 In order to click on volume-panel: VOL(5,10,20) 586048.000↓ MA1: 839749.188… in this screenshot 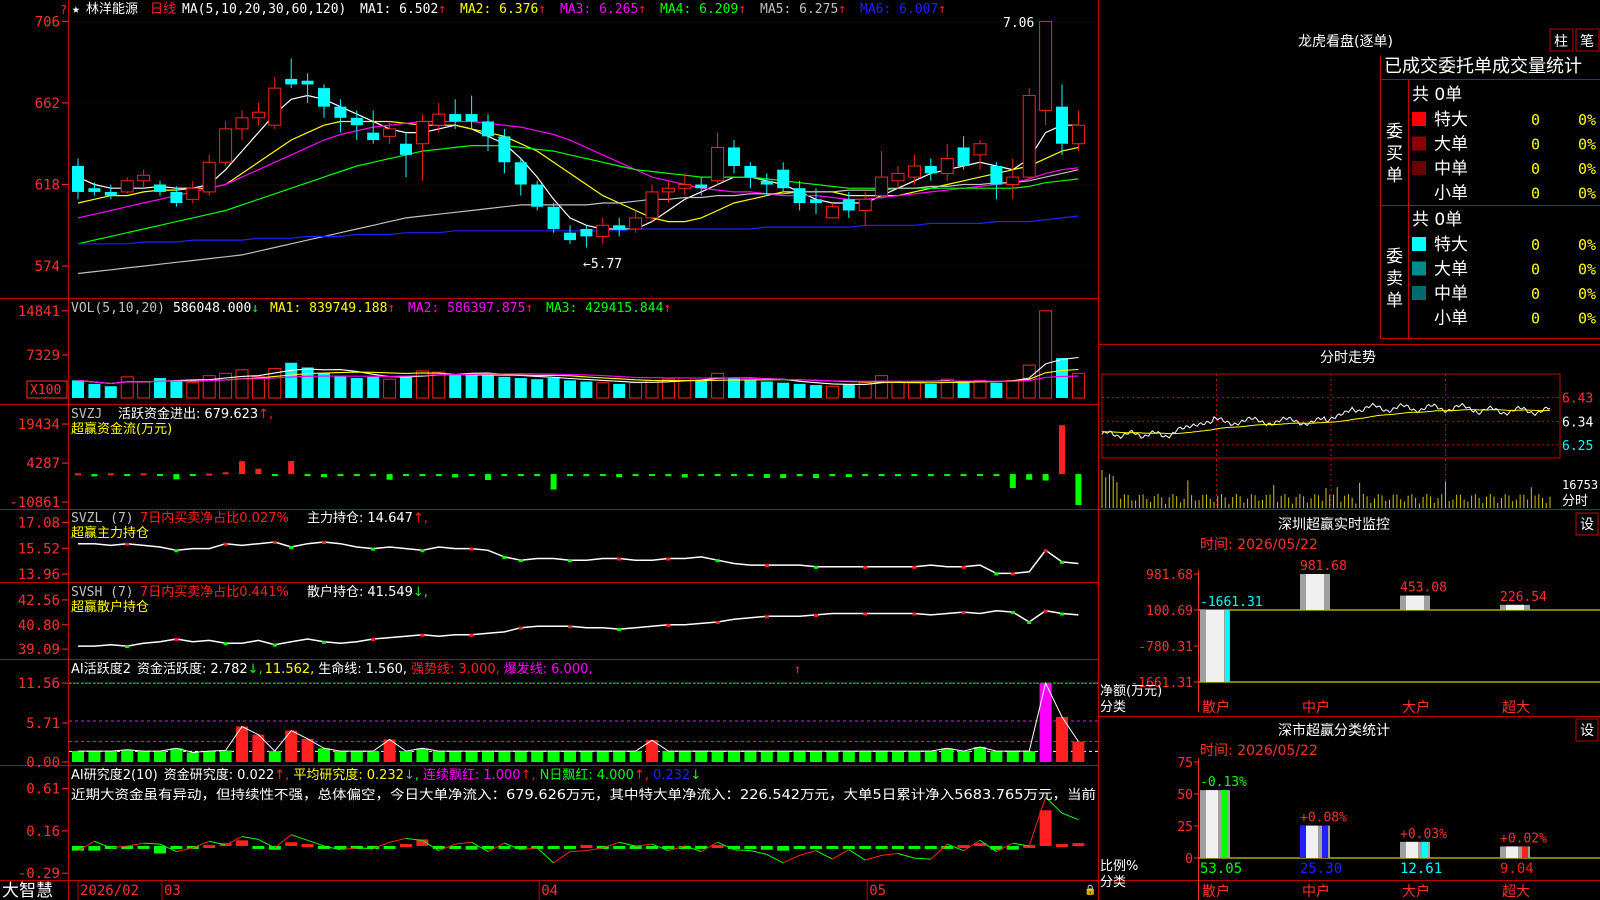, I will do `click(551, 350)`.